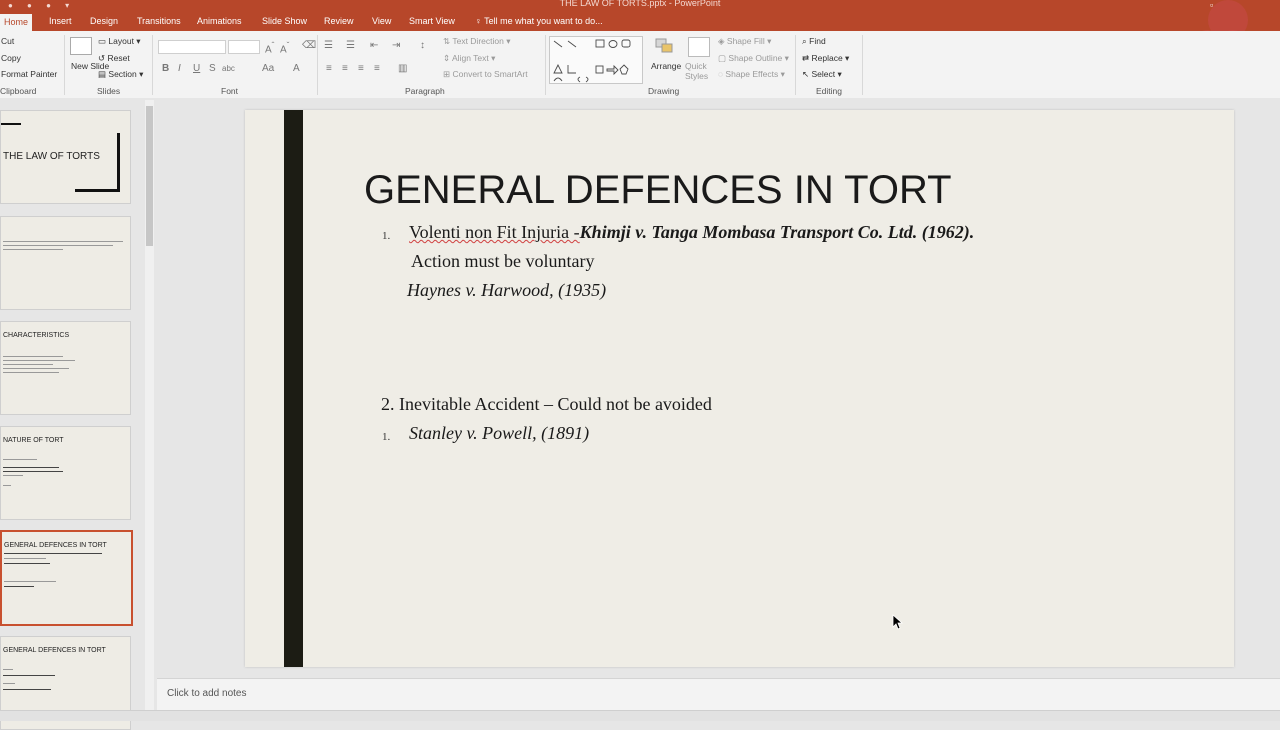 The image size is (1280, 730). I want to click on shapes-icon, so click(592, 61).